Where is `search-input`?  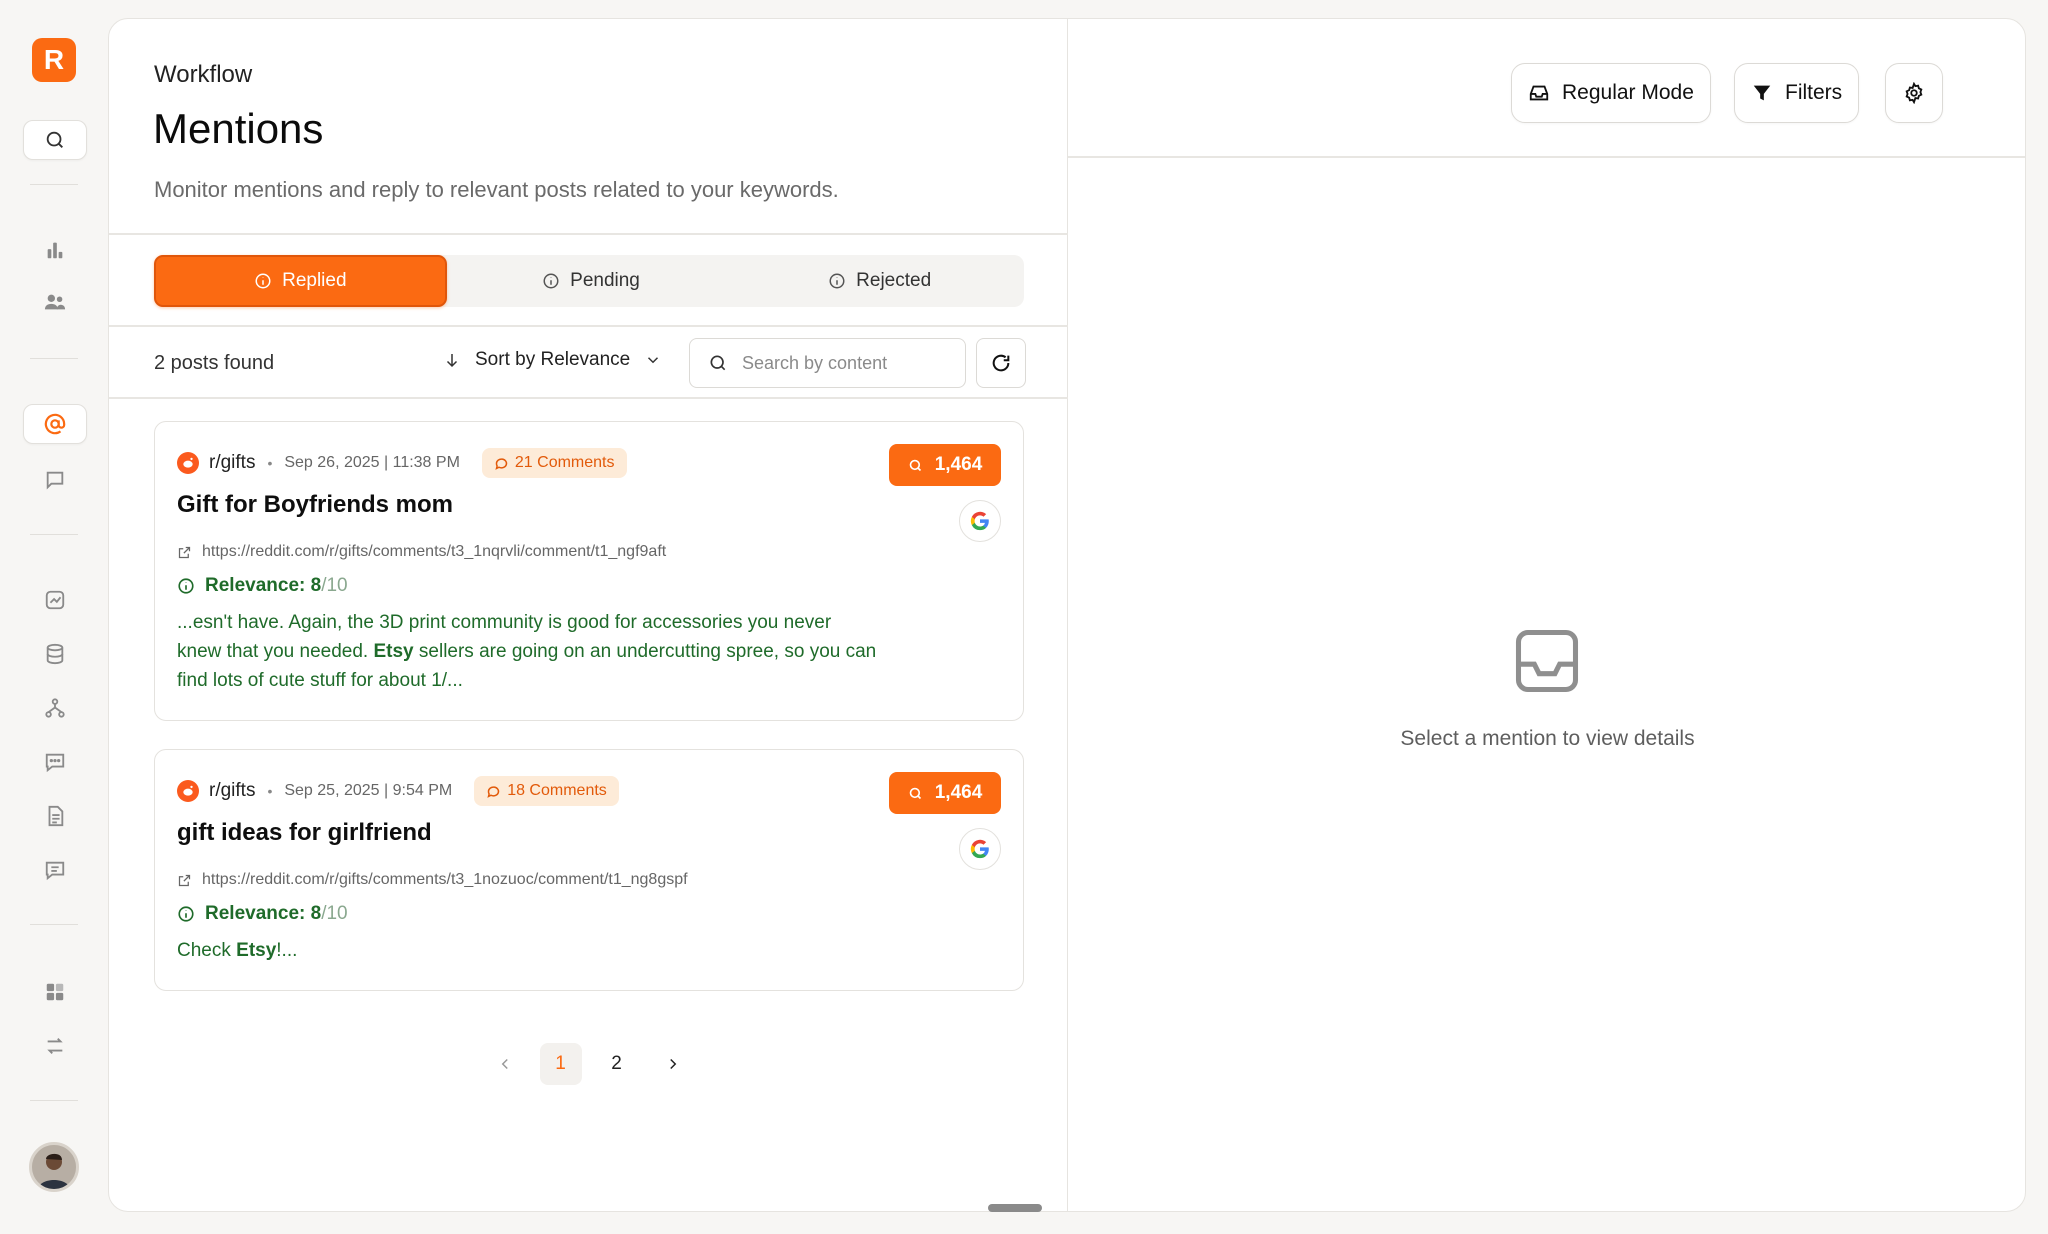
search-input is located at coordinates (842, 363).